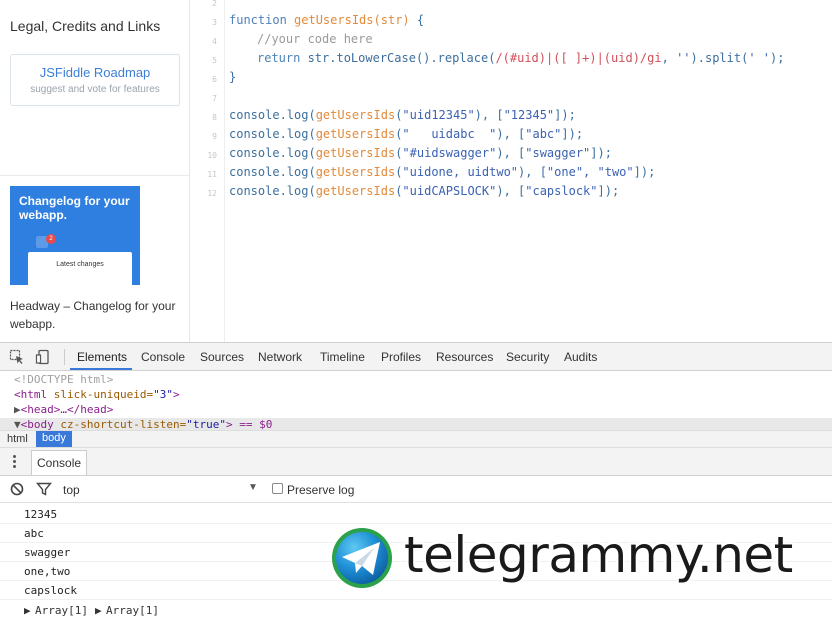 Image resolution: width=832 pixels, height=620 pixels. What do you see at coordinates (17, 357) in the screenshot?
I see `inspect-element-icon` at bounding box center [17, 357].